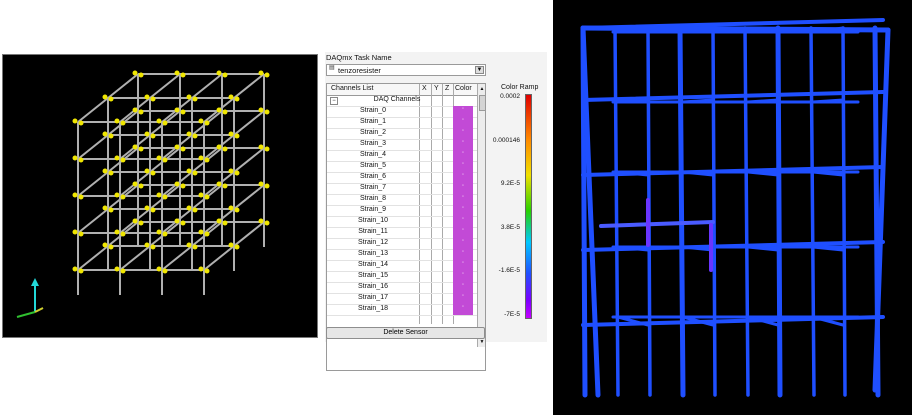  What do you see at coordinates (26, 314) in the screenshot?
I see `axis-x-icon` at bounding box center [26, 314].